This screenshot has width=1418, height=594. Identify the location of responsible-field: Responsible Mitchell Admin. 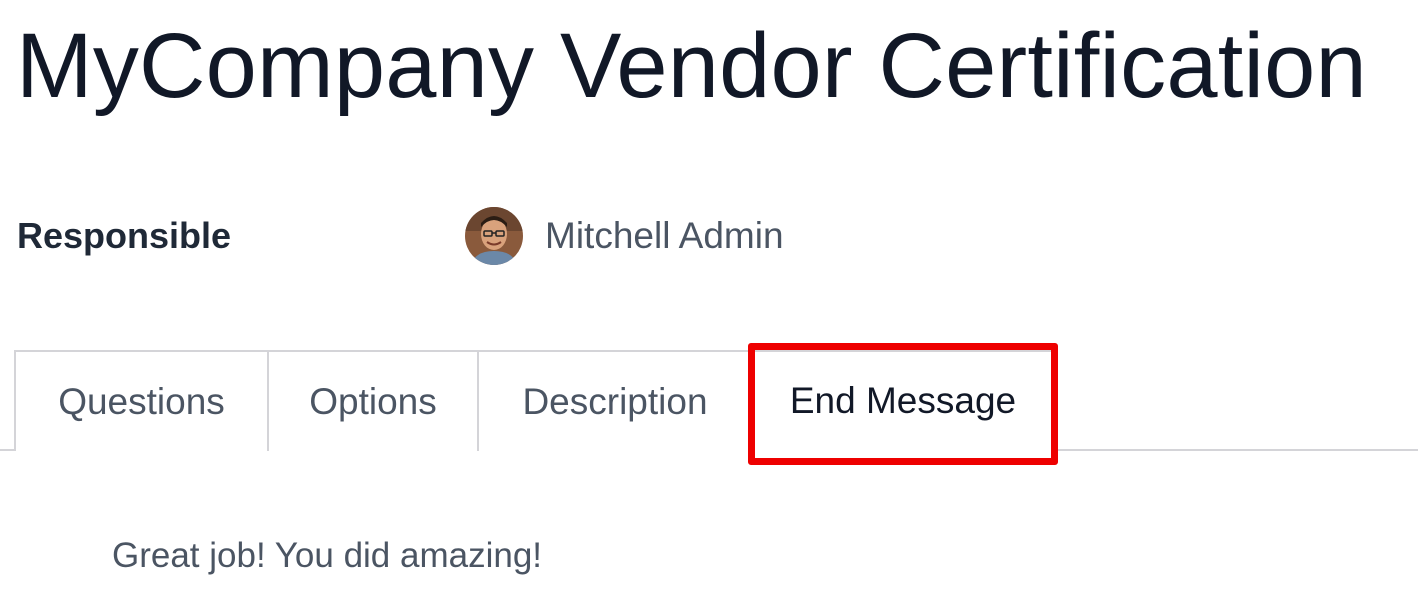
(517, 236).